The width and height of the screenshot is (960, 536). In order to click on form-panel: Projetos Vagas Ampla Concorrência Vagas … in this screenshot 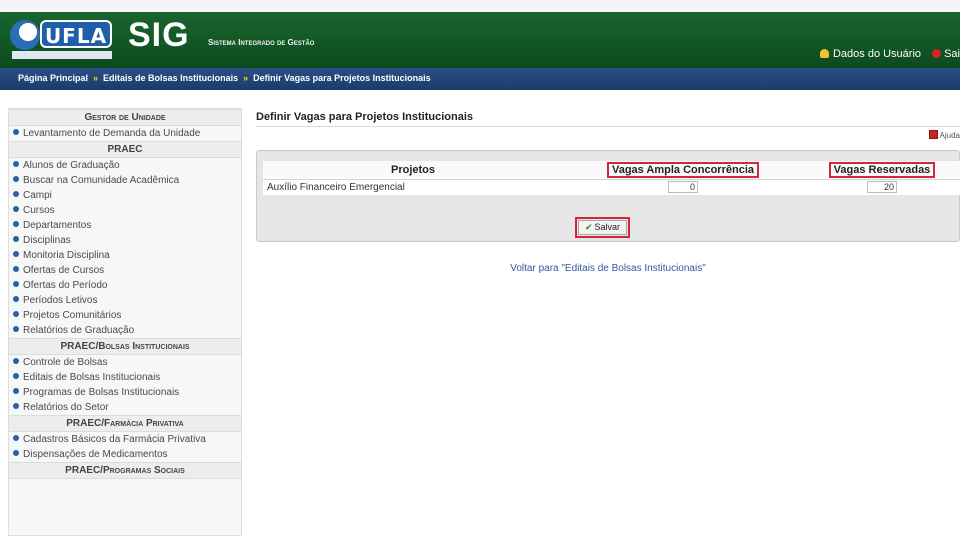, I will do `click(608, 196)`.